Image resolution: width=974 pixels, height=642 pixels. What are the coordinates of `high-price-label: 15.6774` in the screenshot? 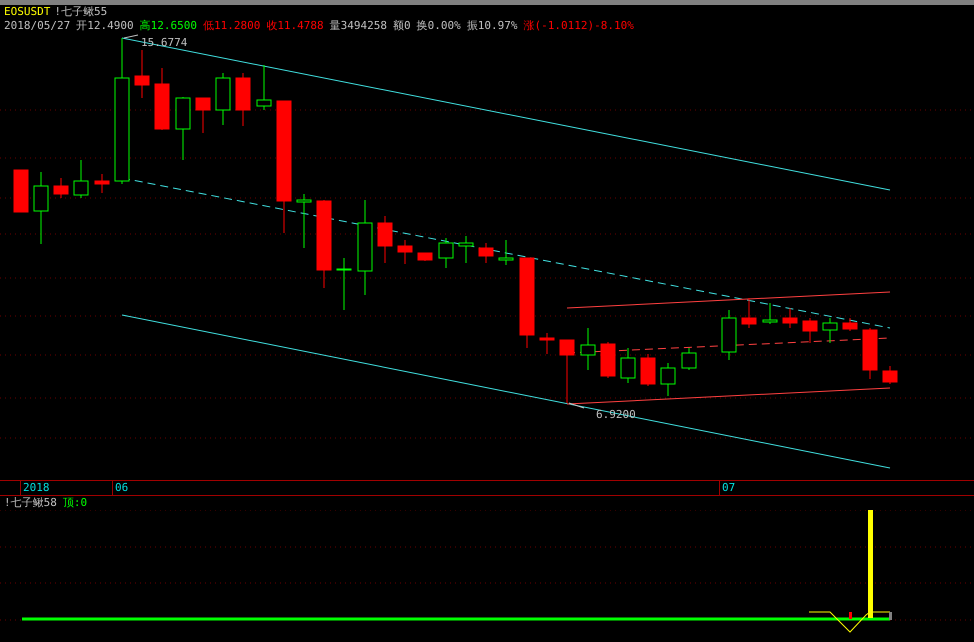 It's located at (164, 42).